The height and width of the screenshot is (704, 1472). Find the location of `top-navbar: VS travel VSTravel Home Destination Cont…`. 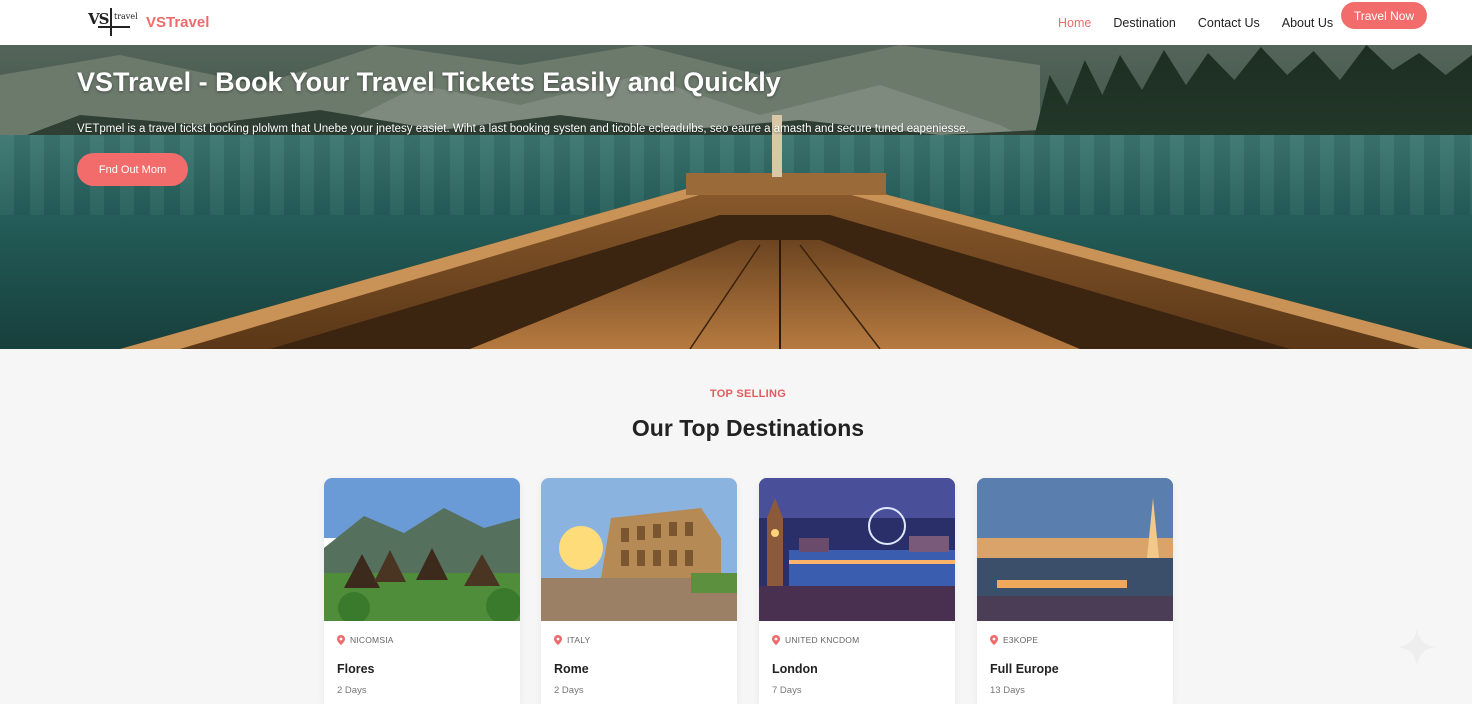

top-navbar: VS travel VSTravel Home Destination Cont… is located at coordinates (736, 22).